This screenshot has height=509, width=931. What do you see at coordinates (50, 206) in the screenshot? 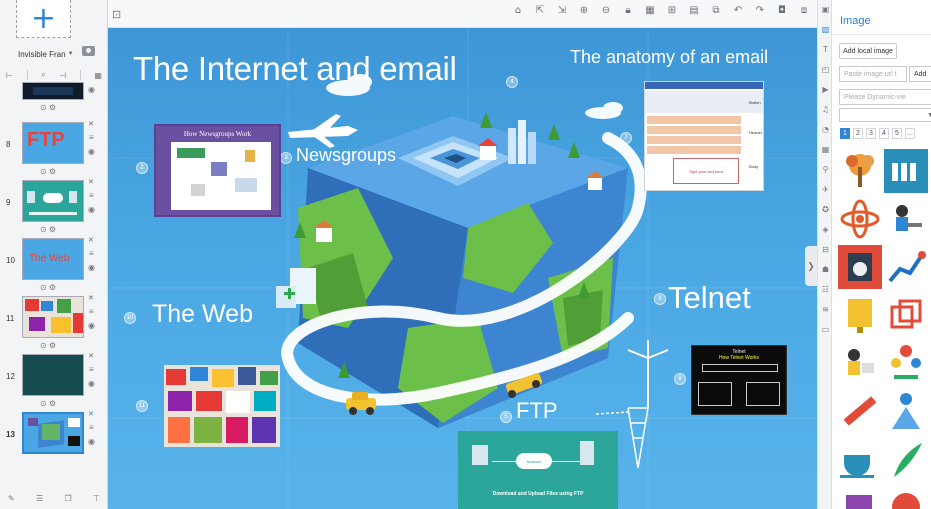
I see `slide-thumb-9: 9 ✕ ≡ ◉ ⊙ ⚙` at bounding box center [50, 206].